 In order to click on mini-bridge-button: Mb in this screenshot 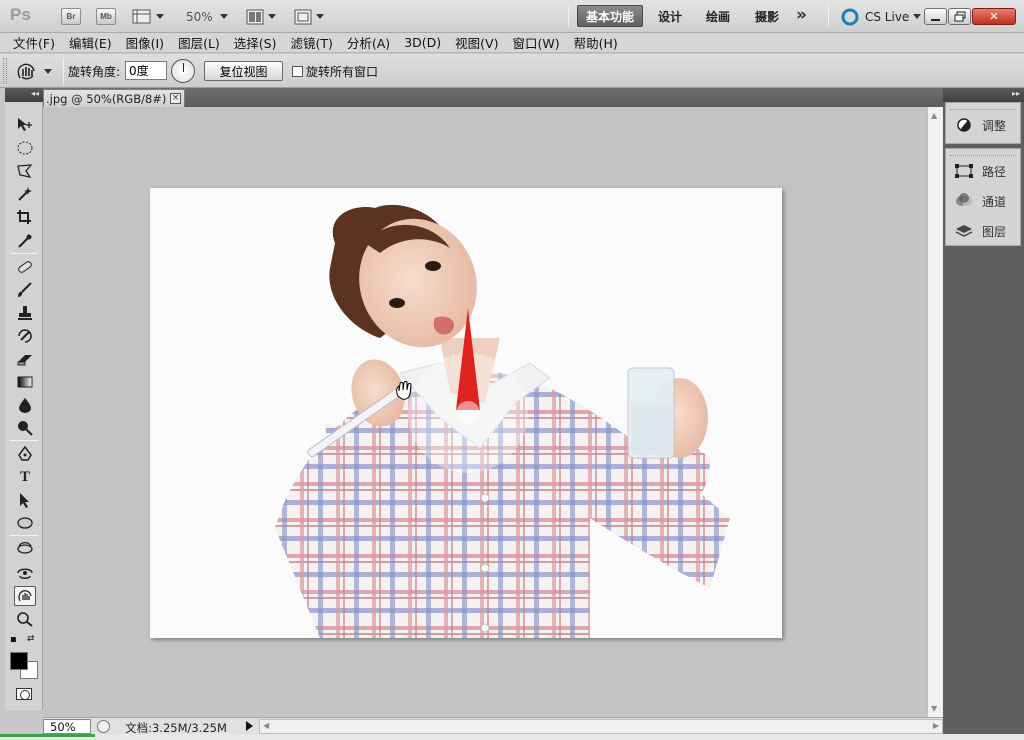, I will do `click(106, 16)`.